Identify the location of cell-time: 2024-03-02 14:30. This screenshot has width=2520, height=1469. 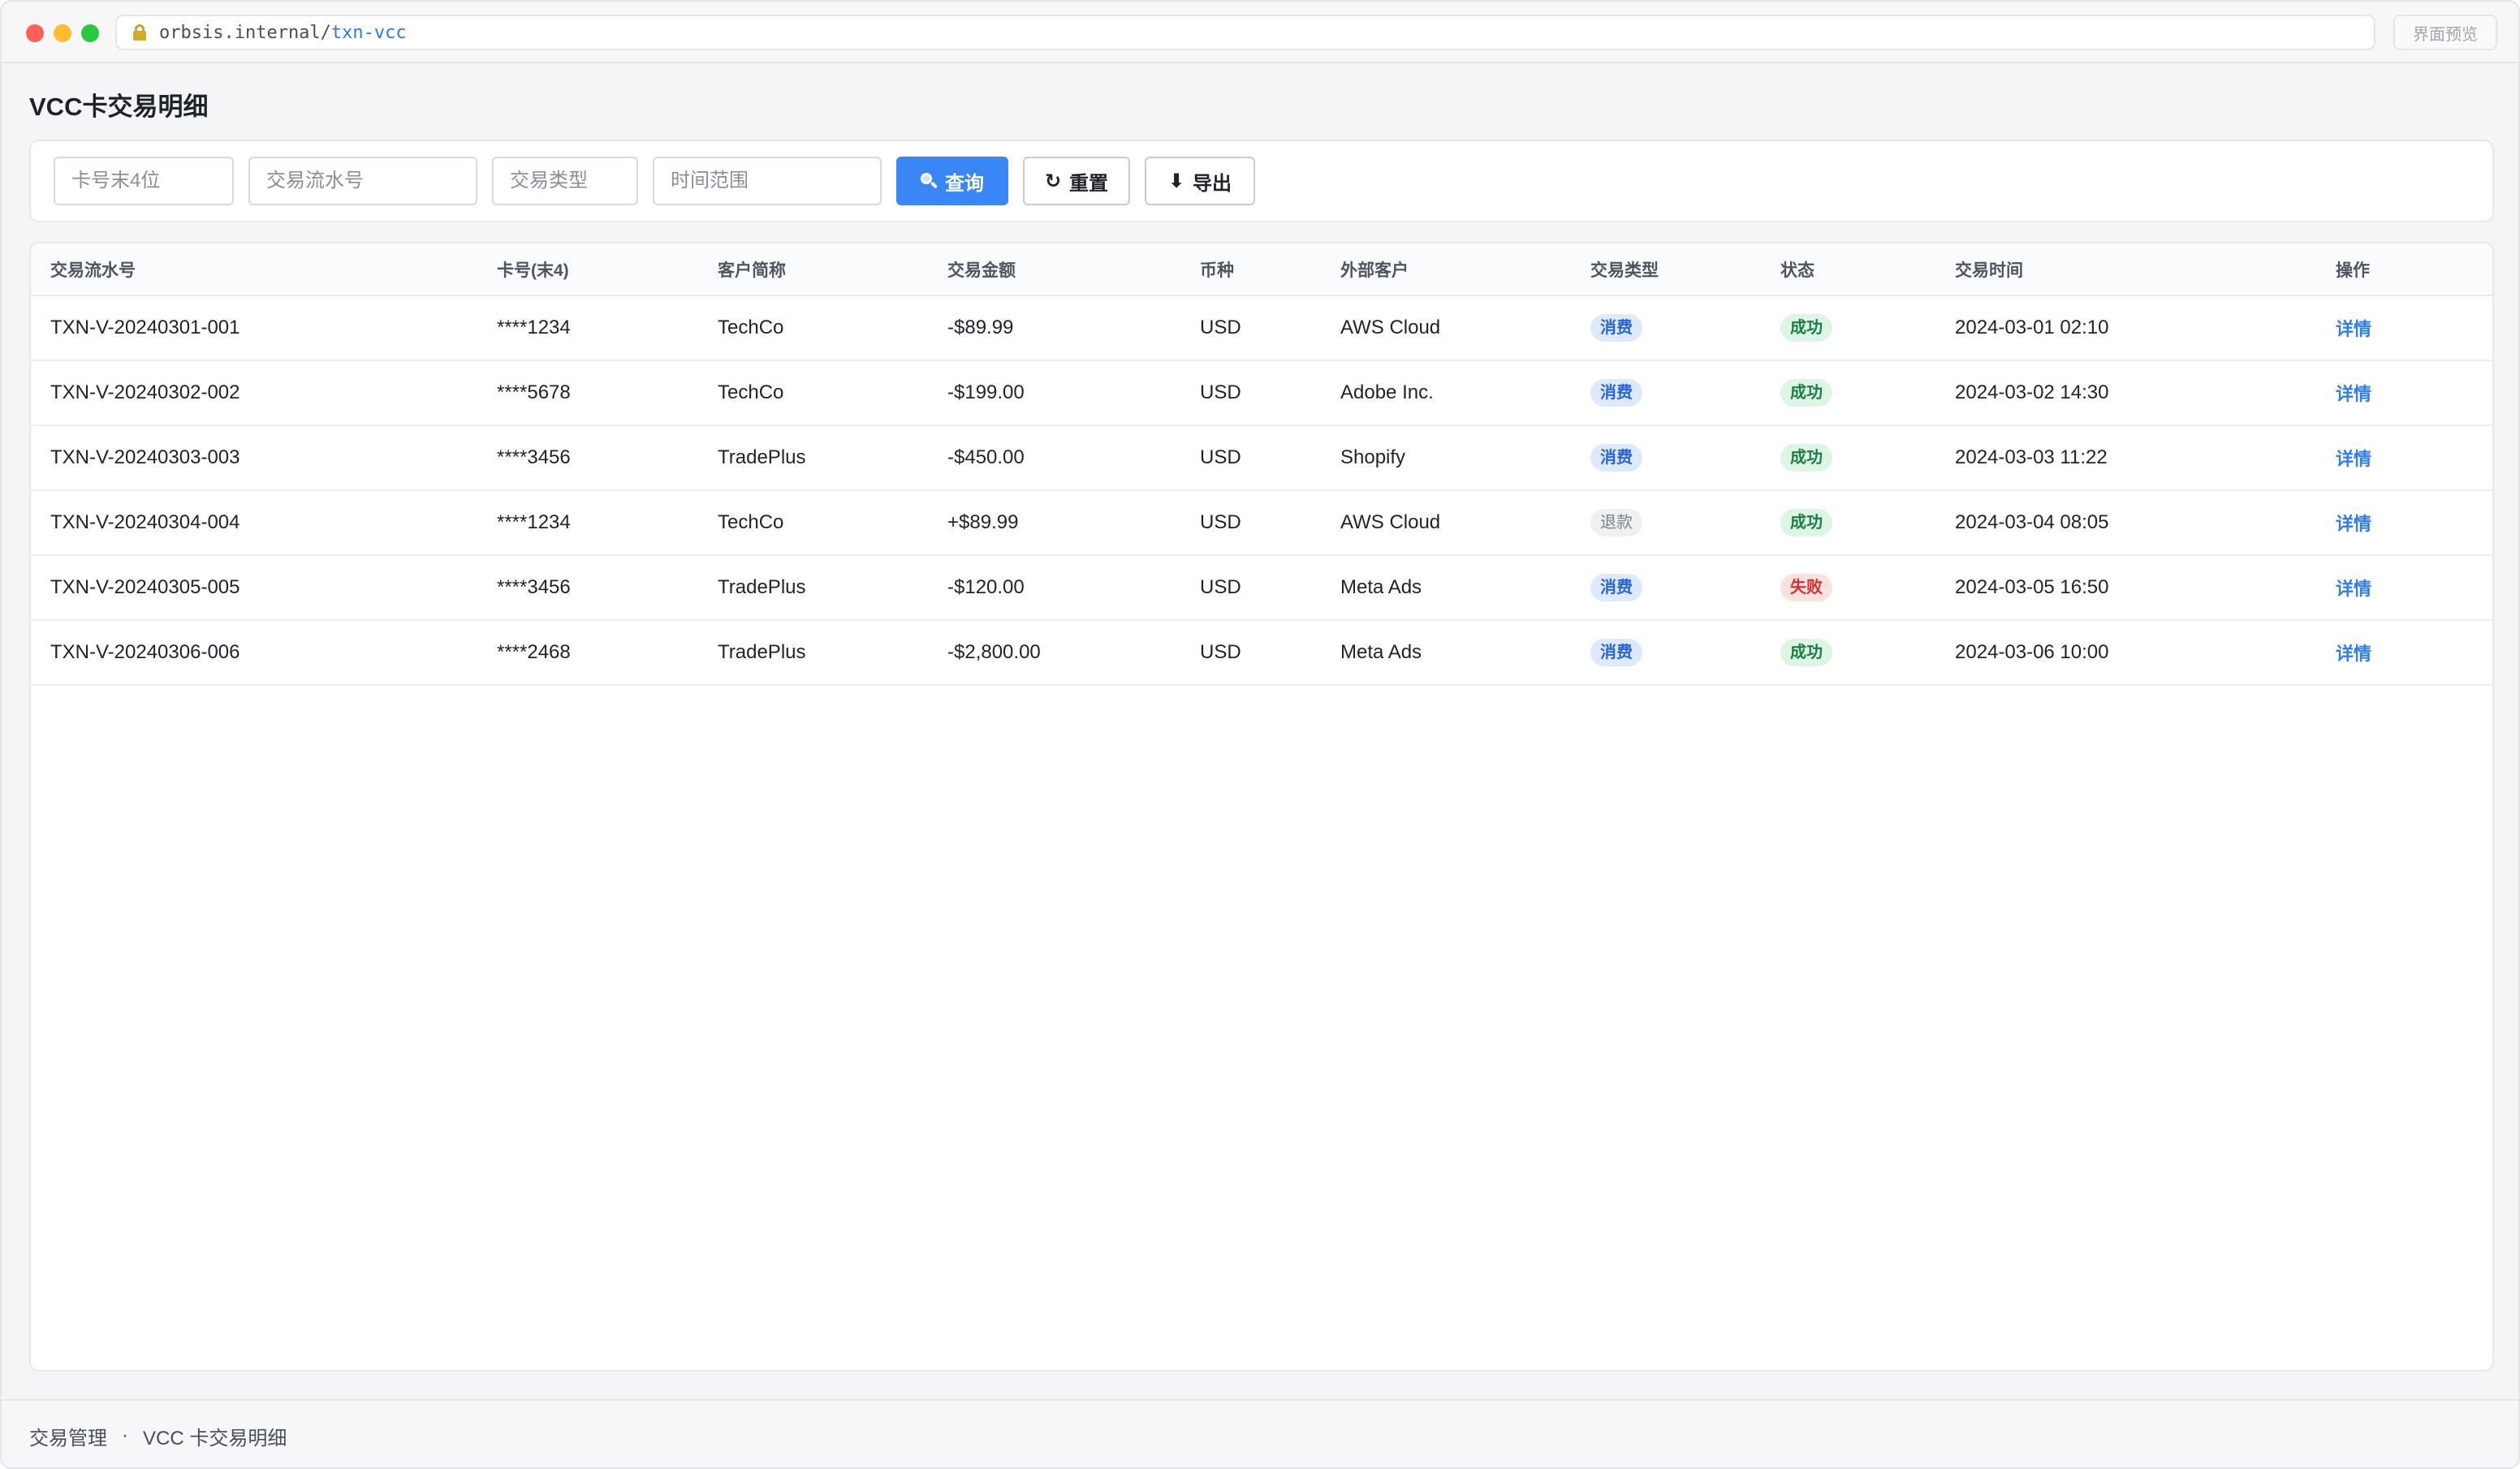
(2125, 393).